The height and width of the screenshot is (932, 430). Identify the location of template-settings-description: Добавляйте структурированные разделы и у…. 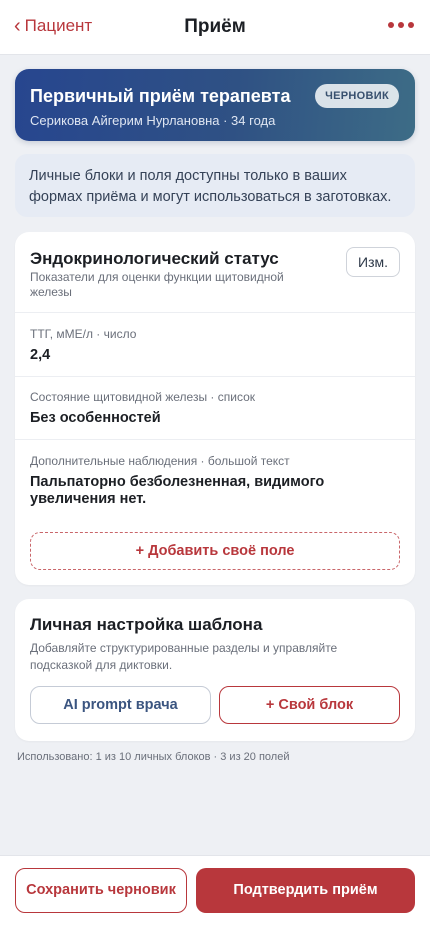
(184, 656).